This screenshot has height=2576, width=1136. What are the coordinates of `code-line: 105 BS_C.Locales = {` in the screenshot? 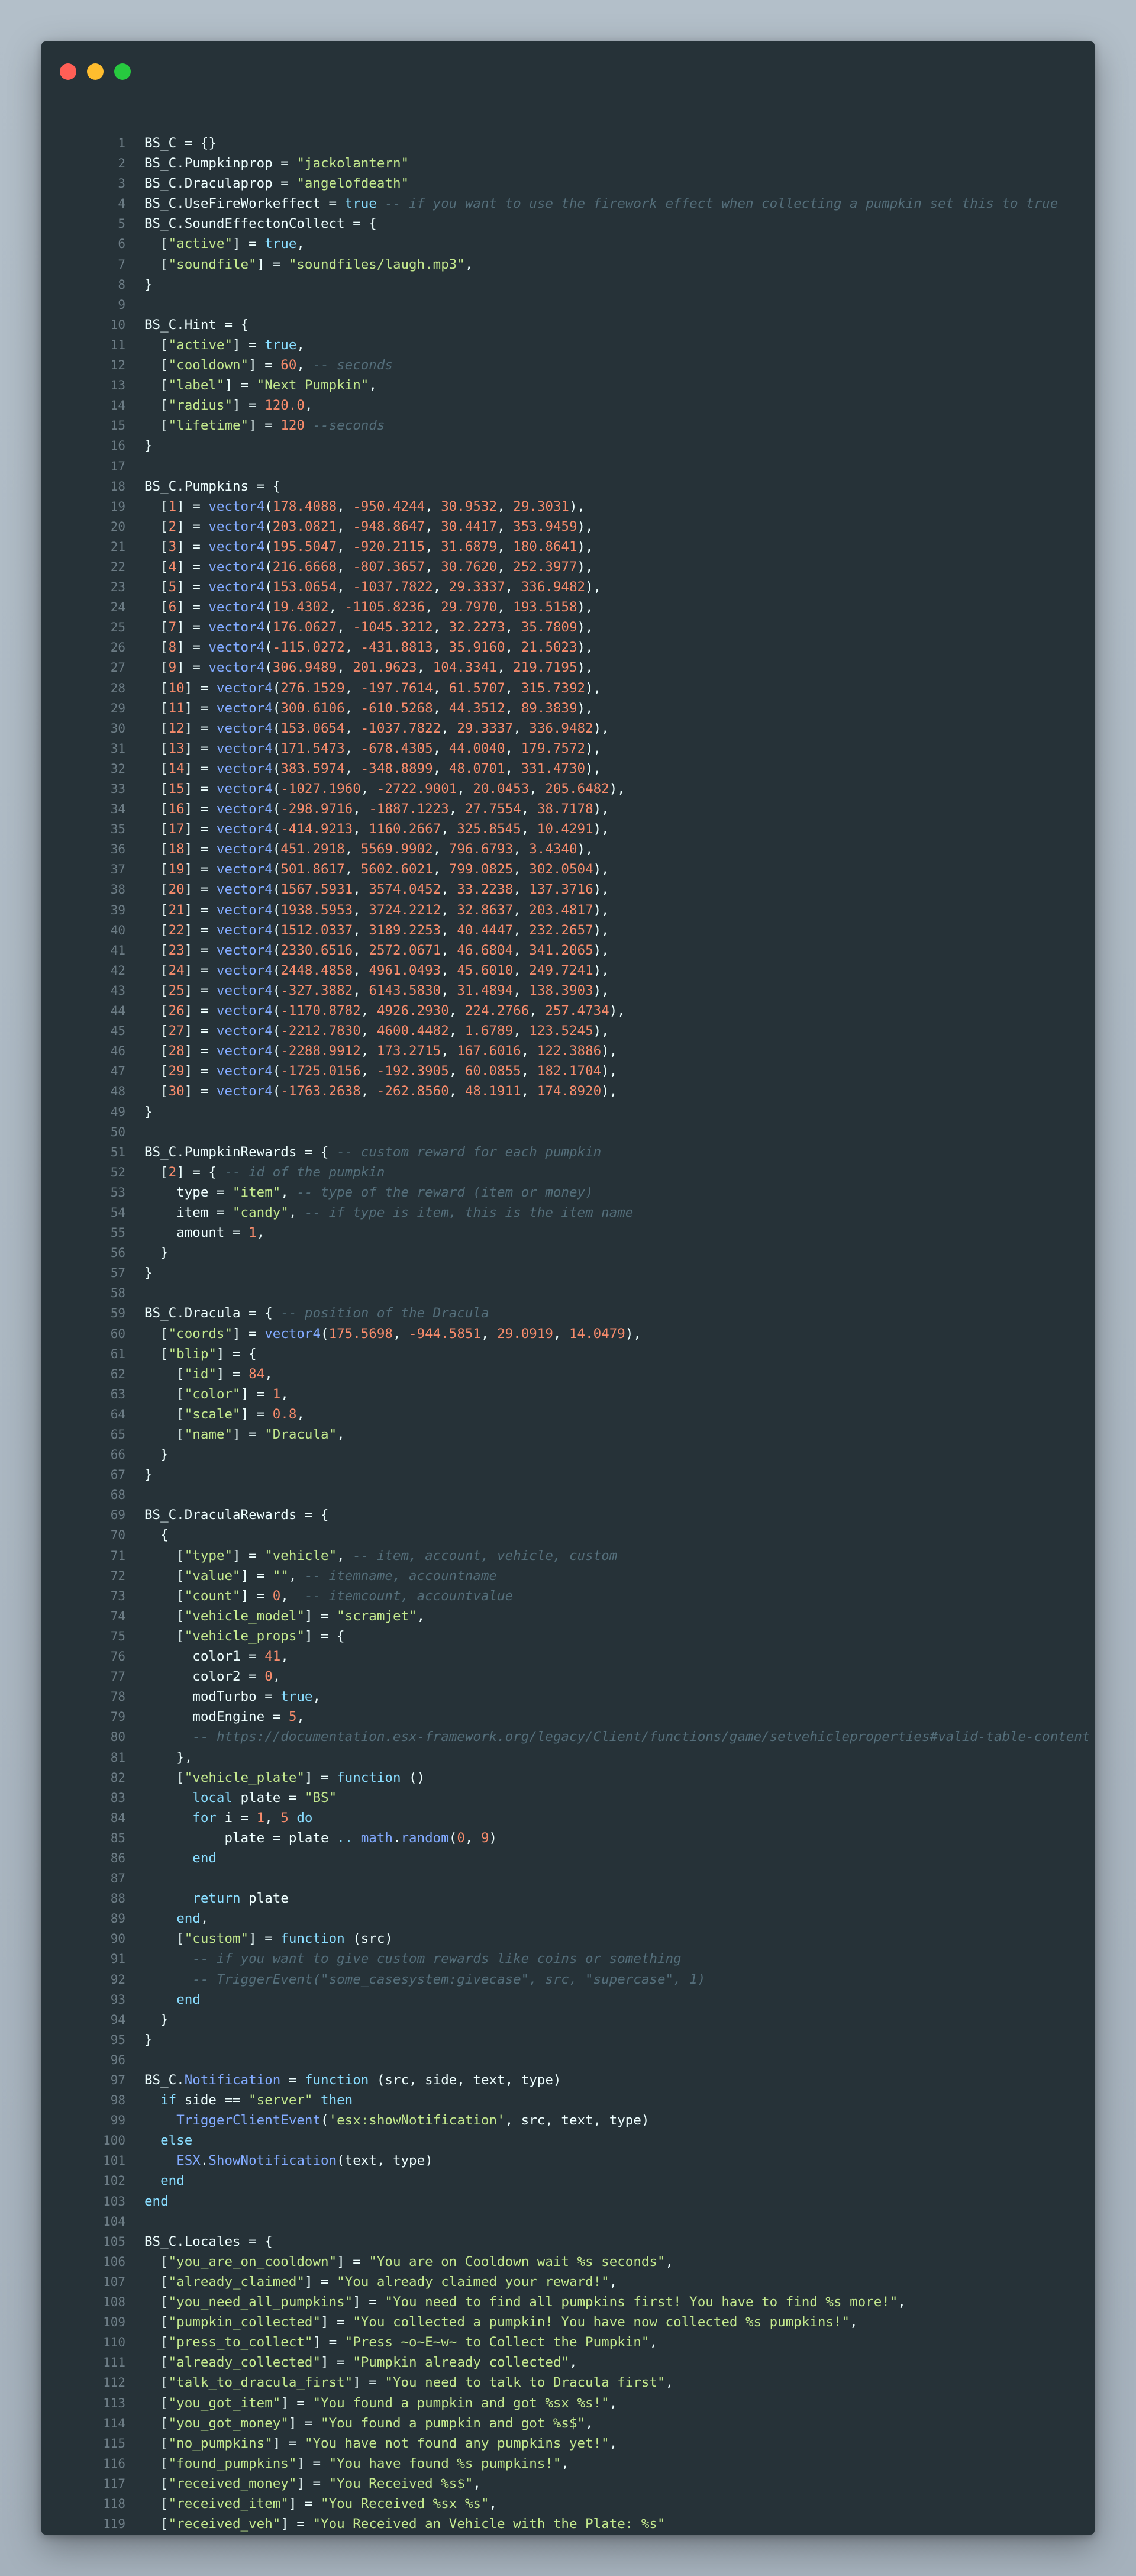 It's located at (589, 2242).